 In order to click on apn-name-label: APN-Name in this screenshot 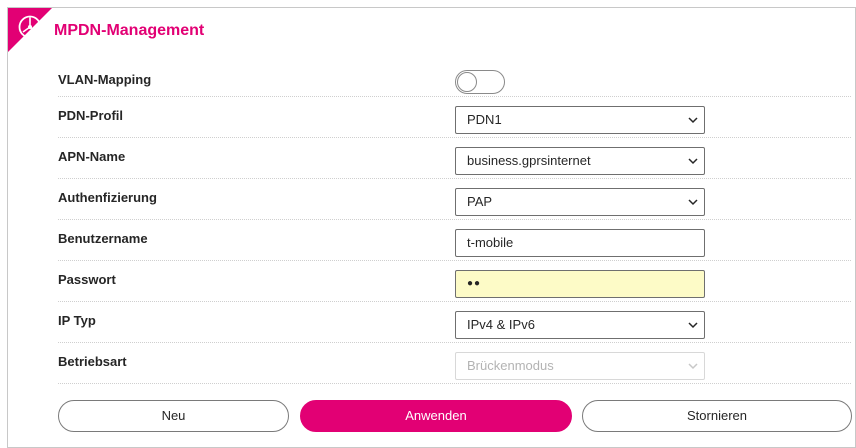, I will do `click(92, 156)`.